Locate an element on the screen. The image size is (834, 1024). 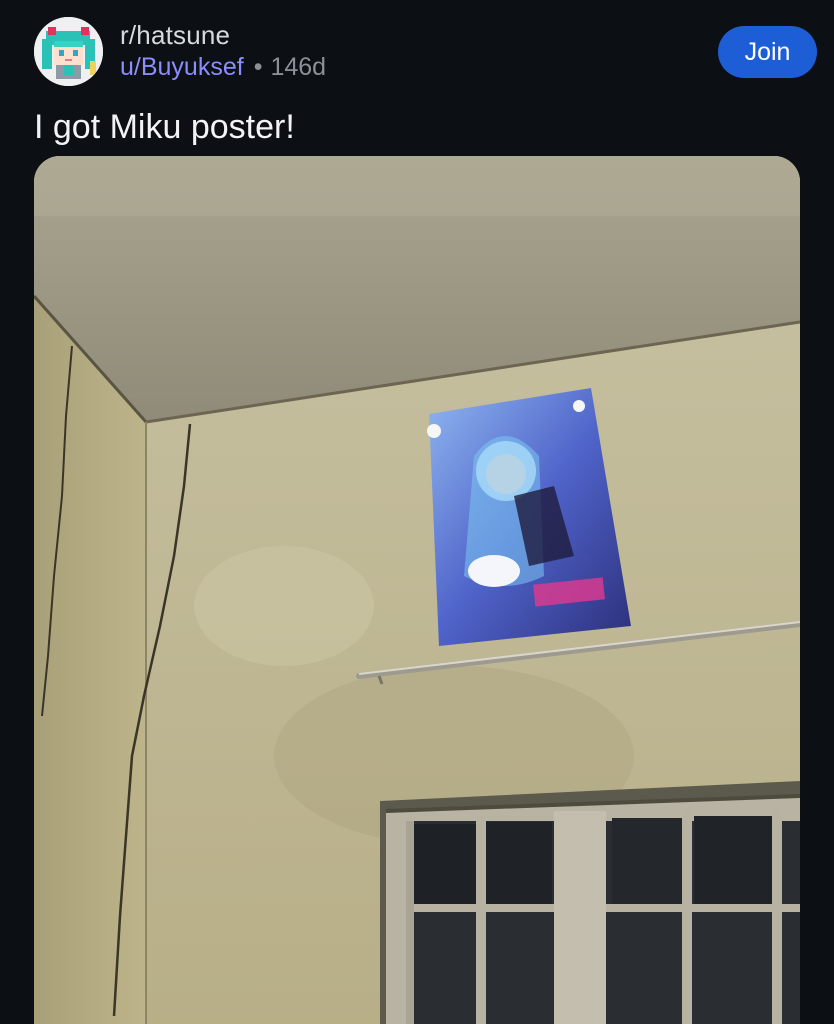
subreddit-avatar-icon is located at coordinates (68, 51).